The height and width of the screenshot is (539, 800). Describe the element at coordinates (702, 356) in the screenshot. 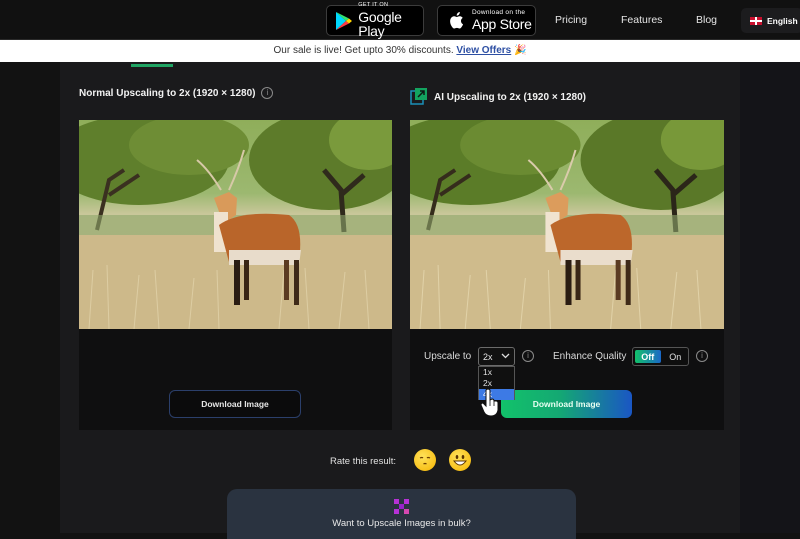

I see `enhance-info-icon: i` at that location.